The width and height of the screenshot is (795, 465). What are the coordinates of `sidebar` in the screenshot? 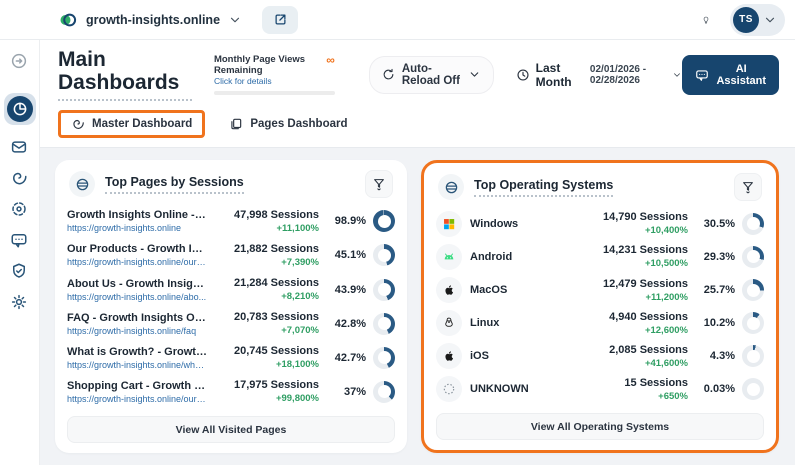 It's located at (20, 252).